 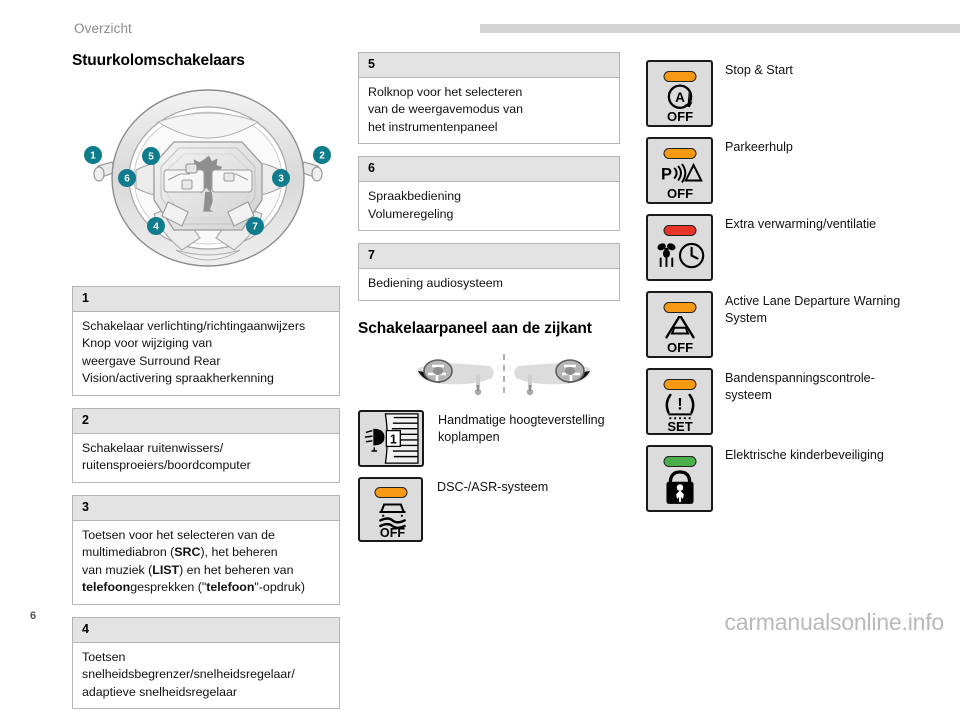 What do you see at coordinates (720, 28) in the screenshot?
I see `header-band` at bounding box center [720, 28].